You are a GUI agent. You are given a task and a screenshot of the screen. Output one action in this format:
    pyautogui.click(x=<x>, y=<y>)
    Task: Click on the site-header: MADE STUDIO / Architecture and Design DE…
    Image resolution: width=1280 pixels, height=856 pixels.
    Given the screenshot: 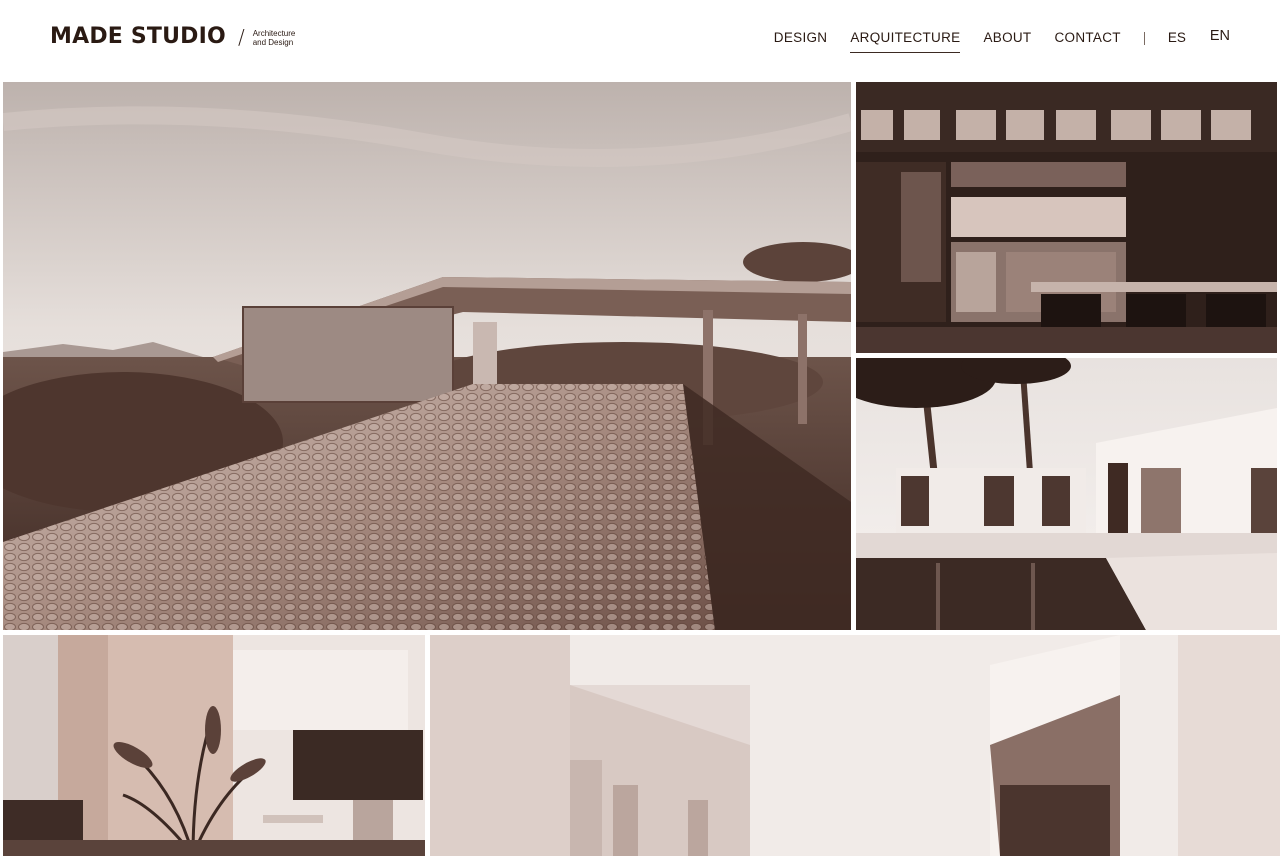 What is the action you would take?
    pyautogui.click(x=640, y=40)
    